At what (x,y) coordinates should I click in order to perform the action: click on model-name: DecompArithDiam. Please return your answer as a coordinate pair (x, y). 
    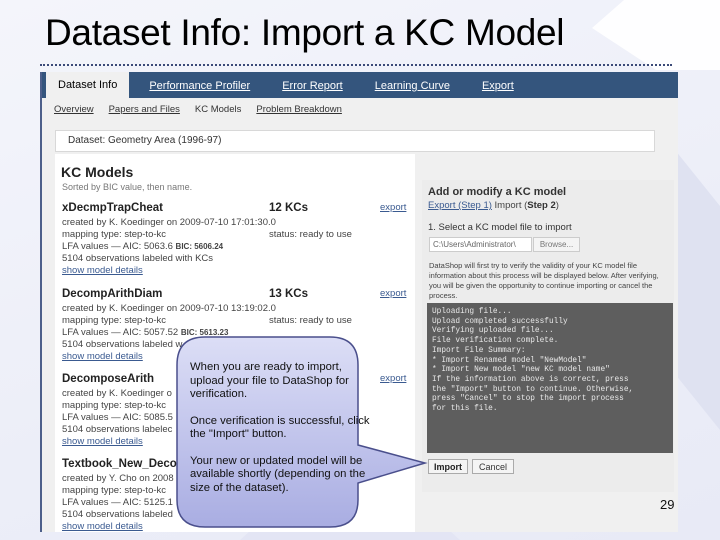
    Looking at the image, I should click on (112, 294).